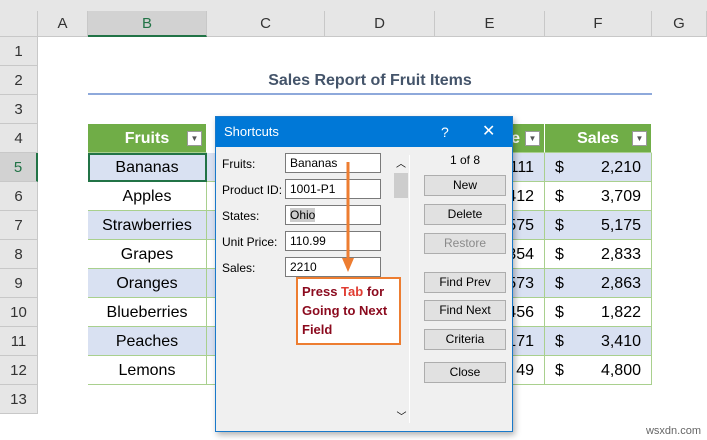 This screenshot has width=707, height=440. I want to click on column-header-B: B, so click(147, 24).